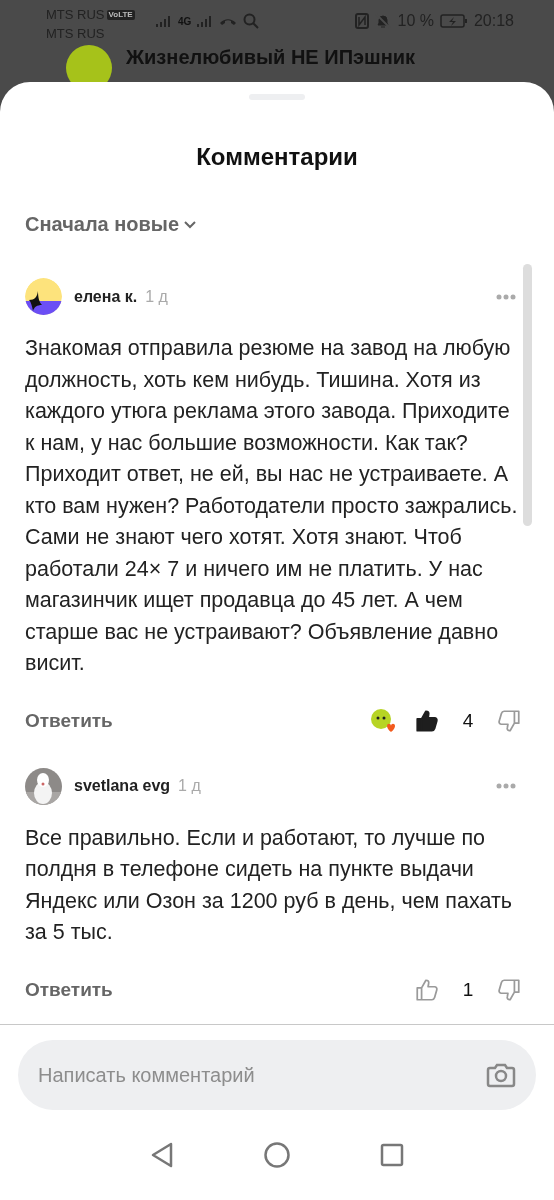 The image size is (554, 1200). What do you see at coordinates (501, 1075) in the screenshot?
I see `camera-icon` at bounding box center [501, 1075].